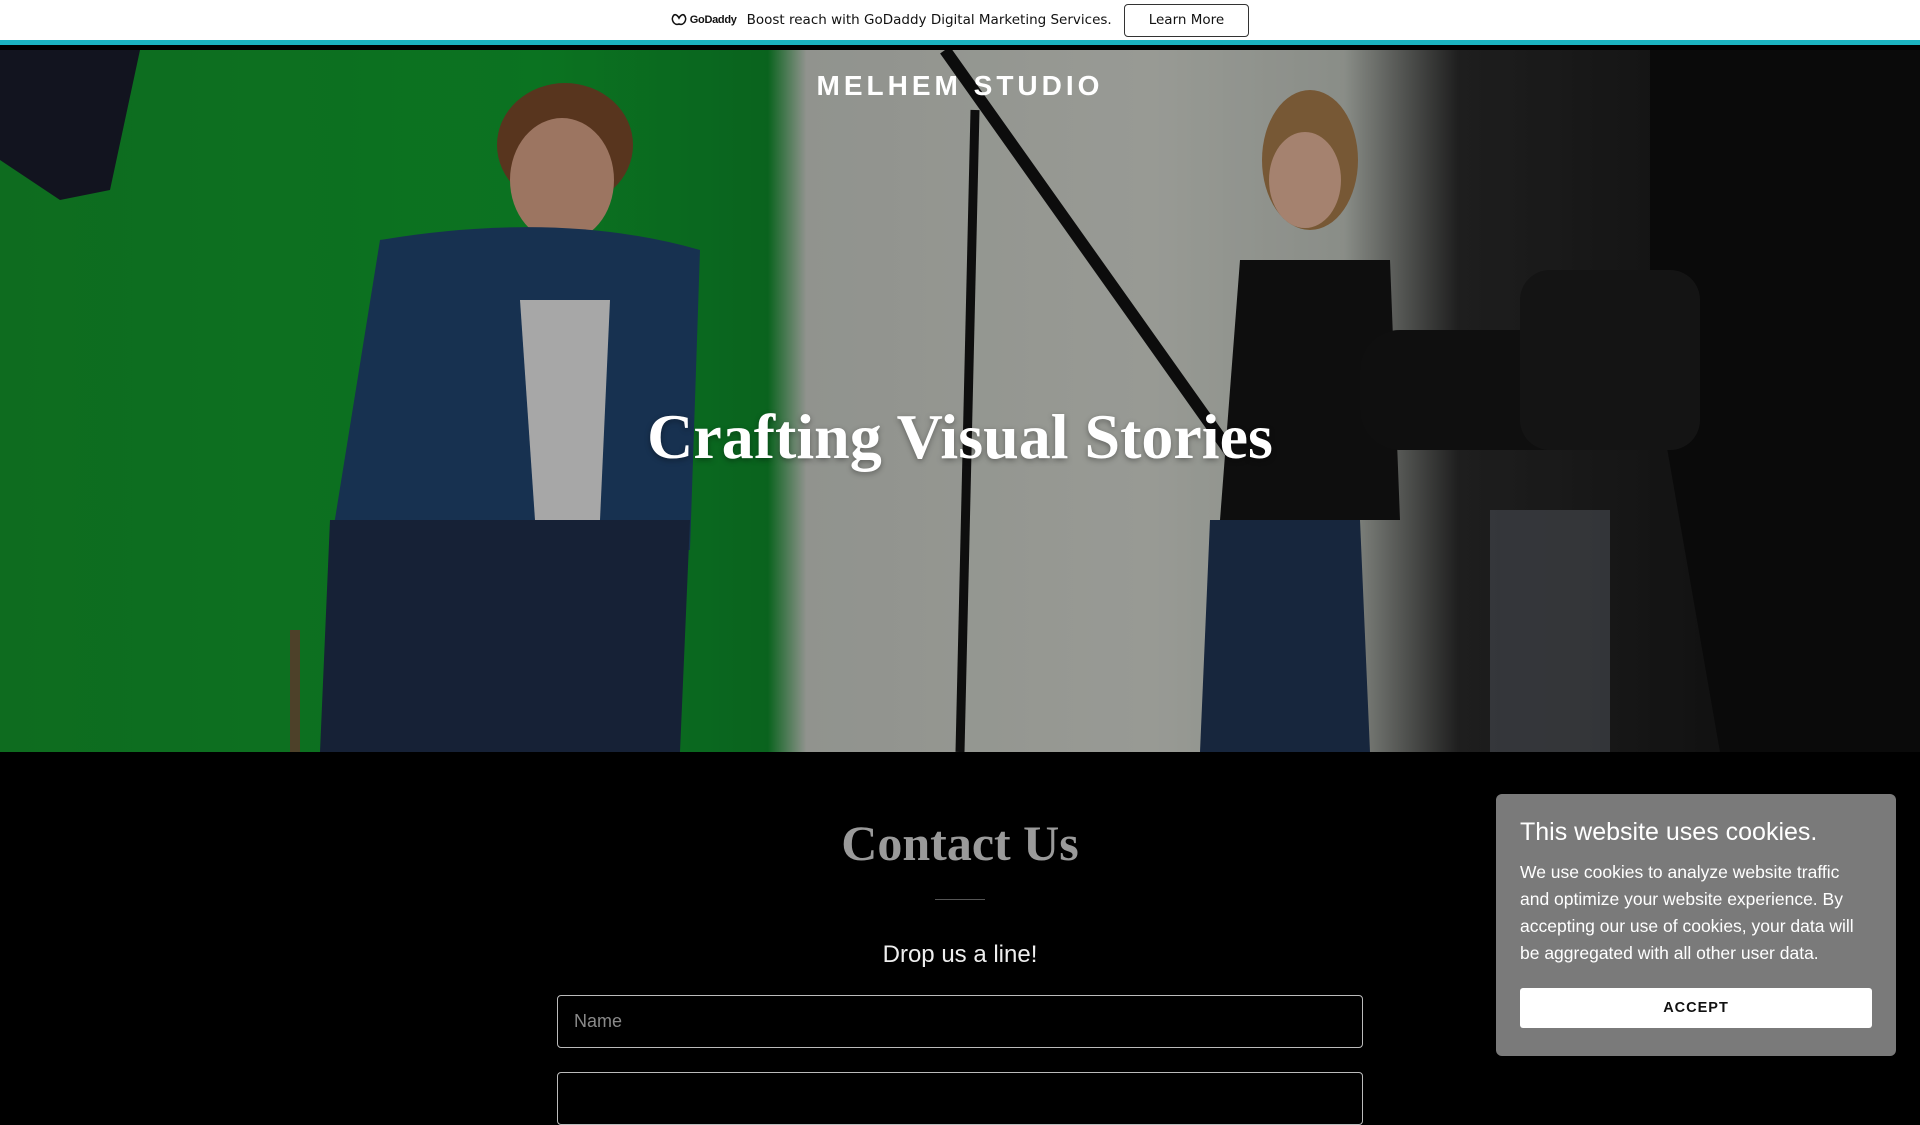 Image resolution: width=1920 pixels, height=1125 pixels. Describe the element at coordinates (679, 19) in the screenshot. I see `godaddy-logo-icon` at that location.